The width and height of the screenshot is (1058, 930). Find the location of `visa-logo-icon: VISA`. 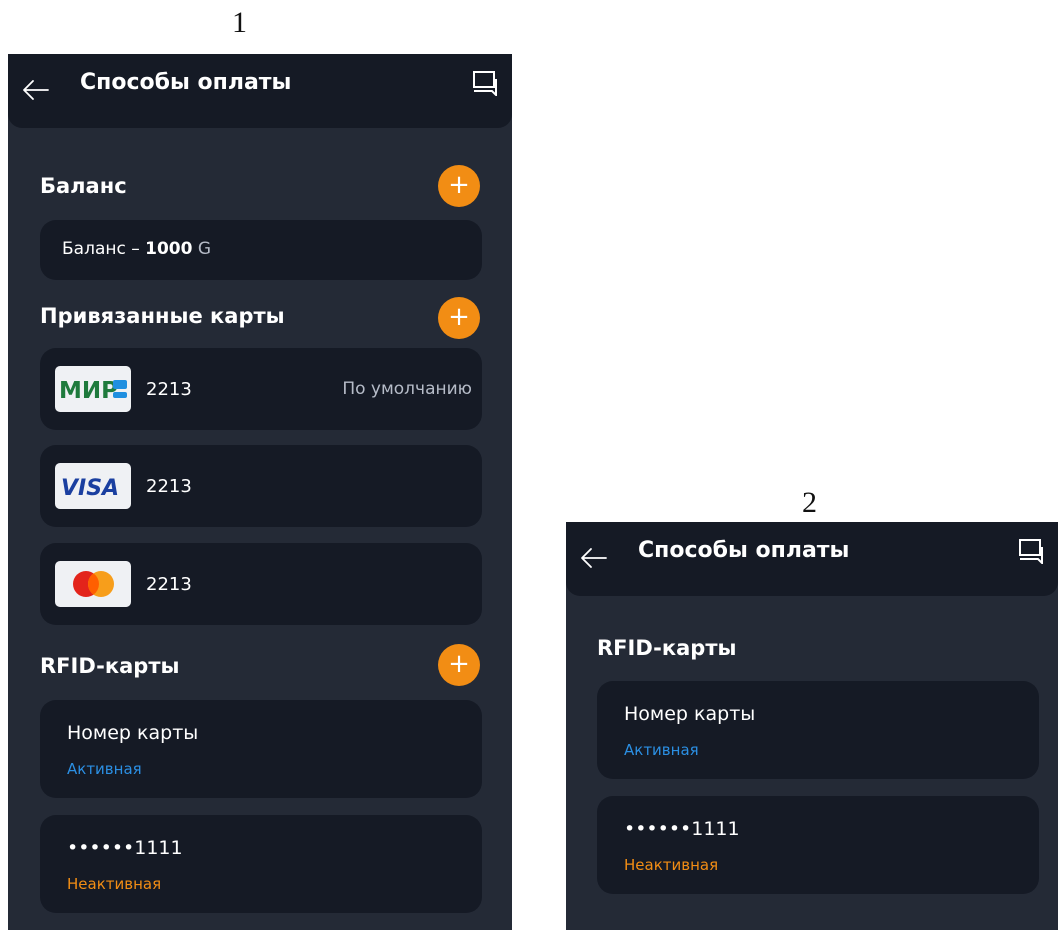

visa-logo-icon: VISA is located at coordinates (93, 486).